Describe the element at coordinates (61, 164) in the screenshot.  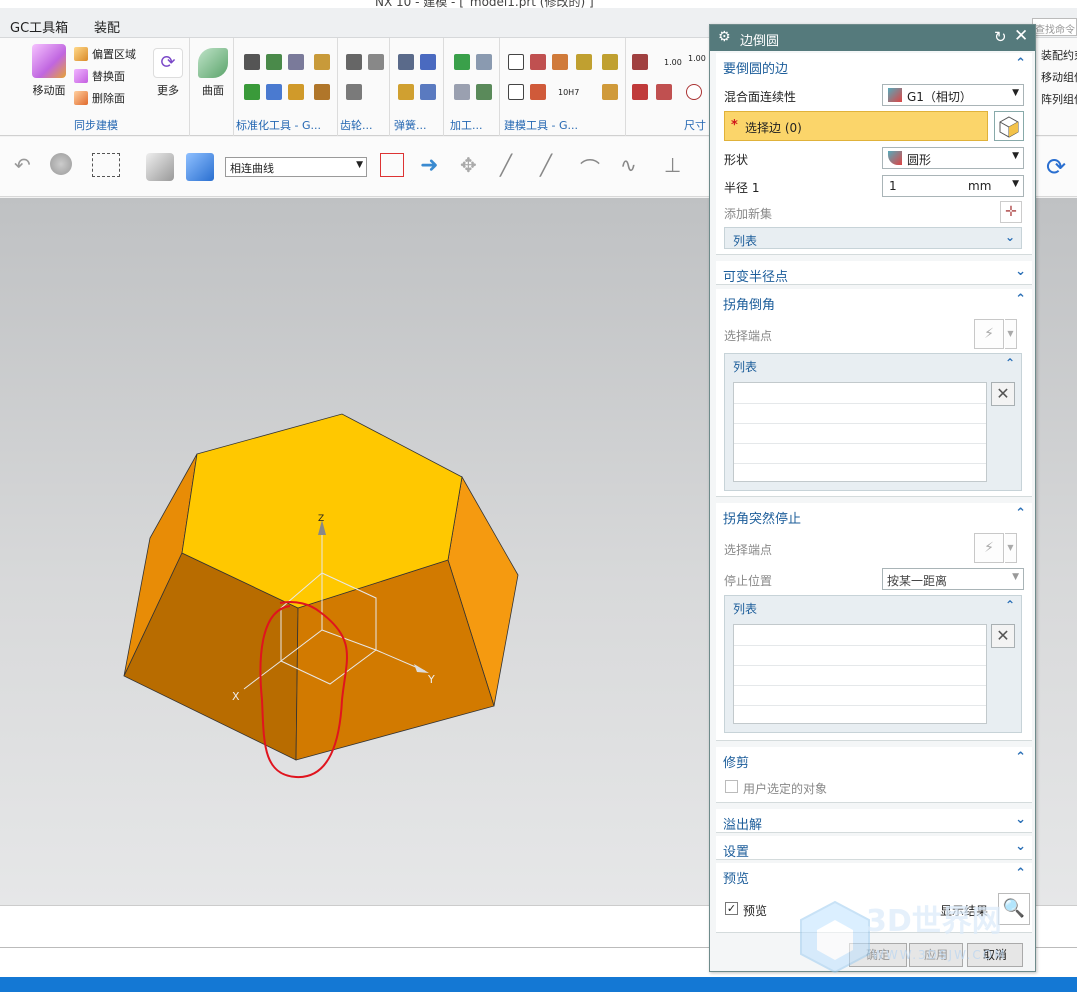
I see `snap-icon` at that location.